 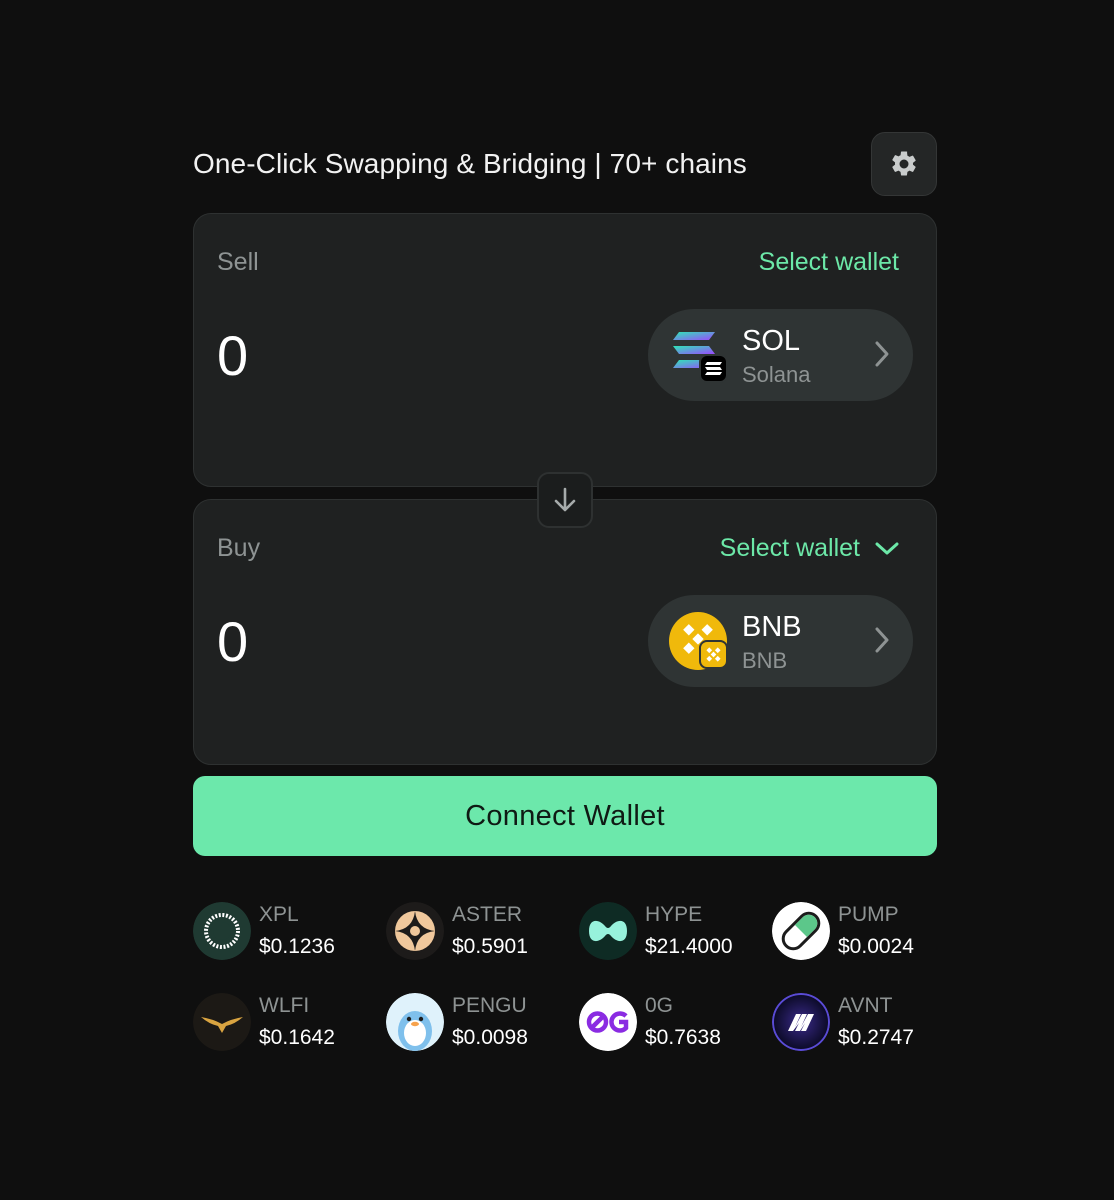 I want to click on buy-select-wallet-dropdown: Select wallet, so click(x=810, y=548).